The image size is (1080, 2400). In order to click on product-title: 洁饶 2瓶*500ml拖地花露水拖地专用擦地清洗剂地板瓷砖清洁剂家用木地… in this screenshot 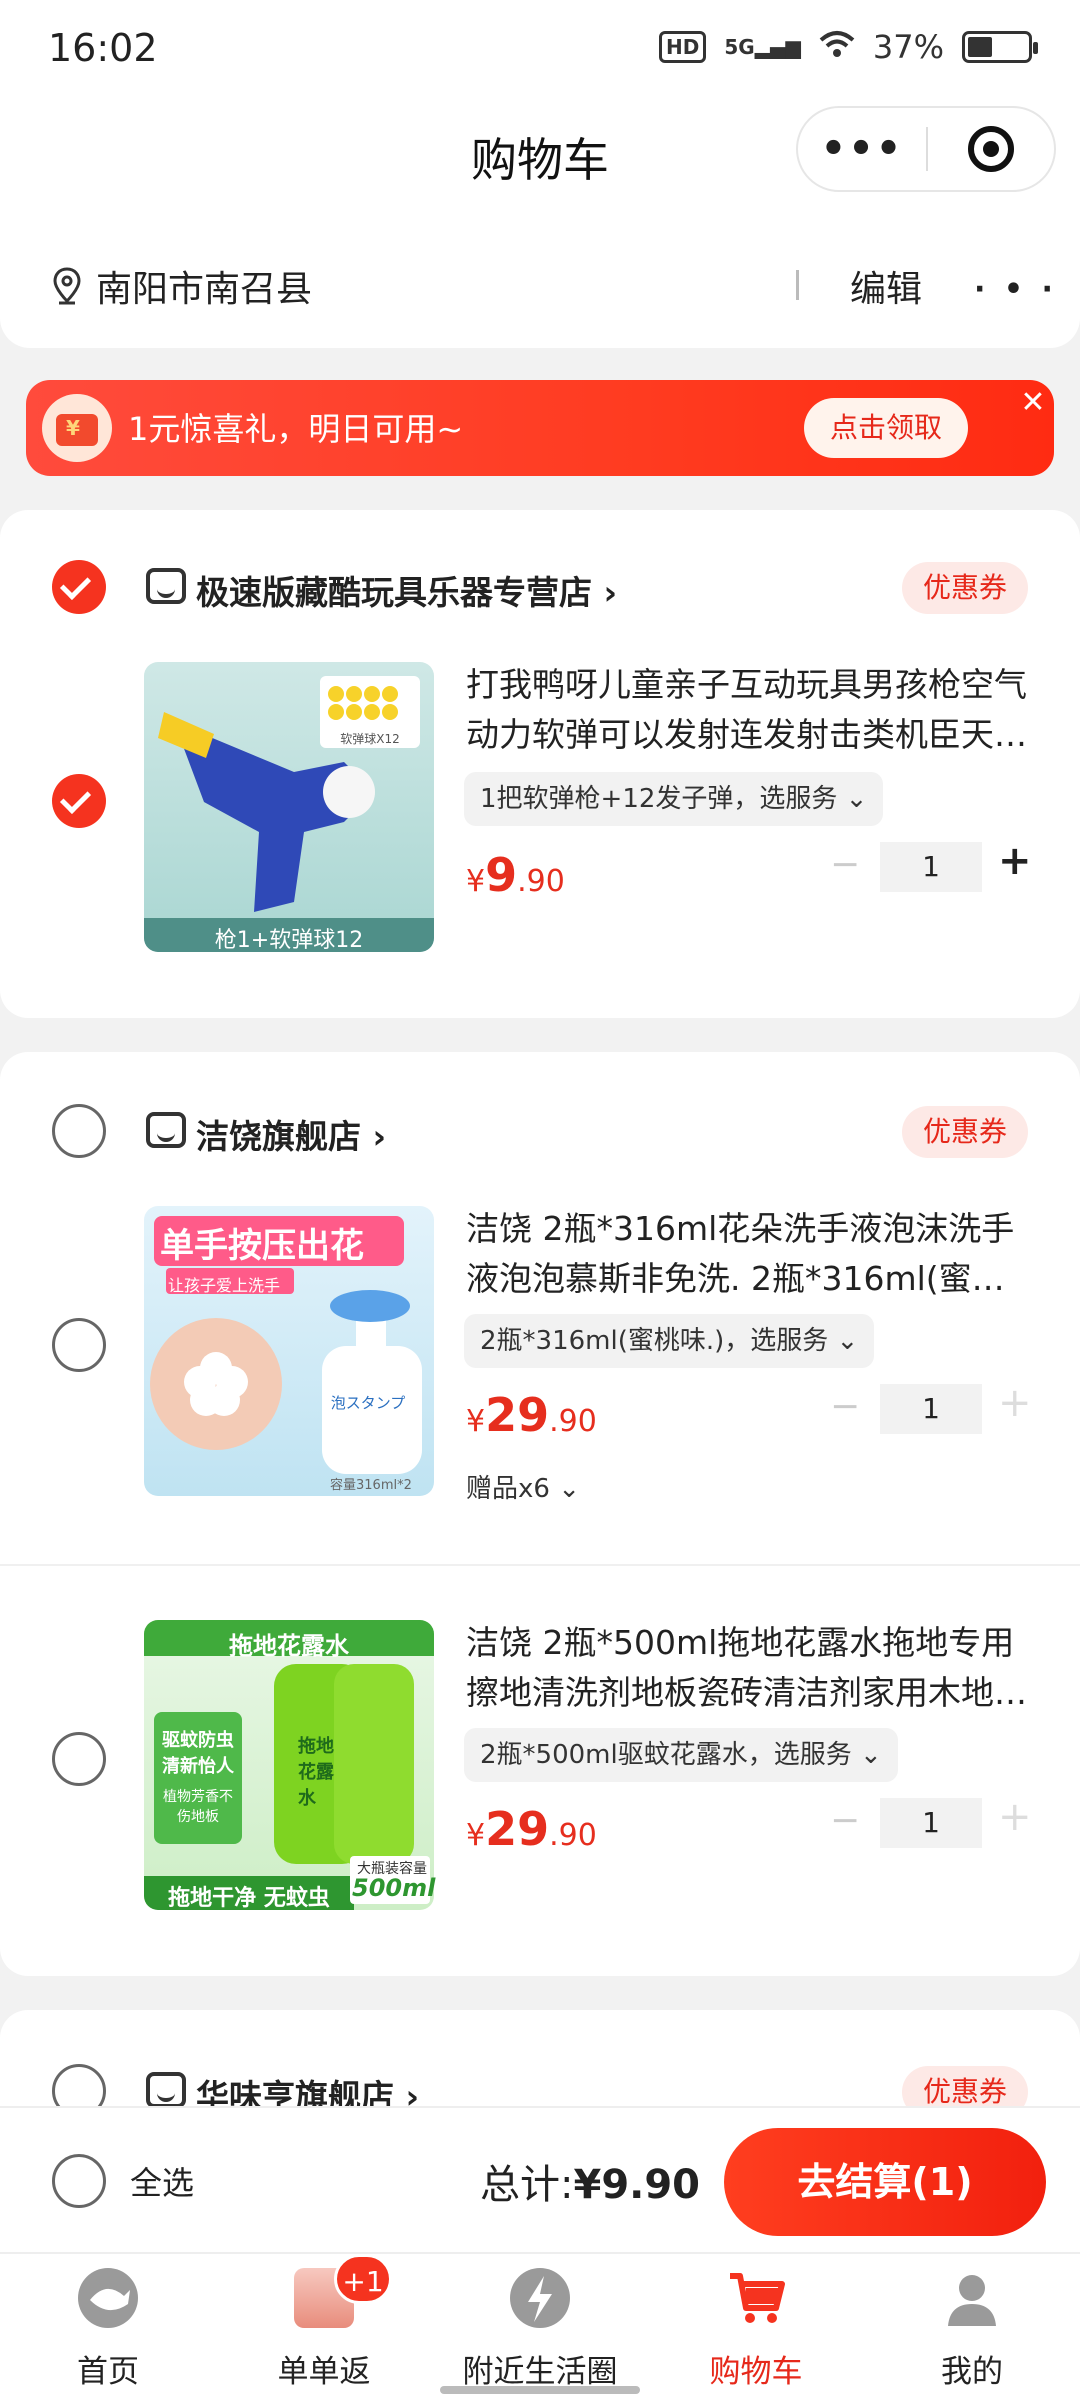, I will do `click(751, 1668)`.